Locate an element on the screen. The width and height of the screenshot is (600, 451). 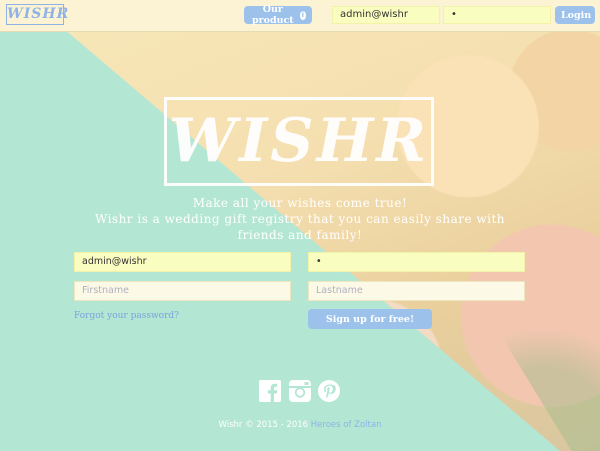
tagline-headline: Make all your wishes come true! is located at coordinates (300, 203).